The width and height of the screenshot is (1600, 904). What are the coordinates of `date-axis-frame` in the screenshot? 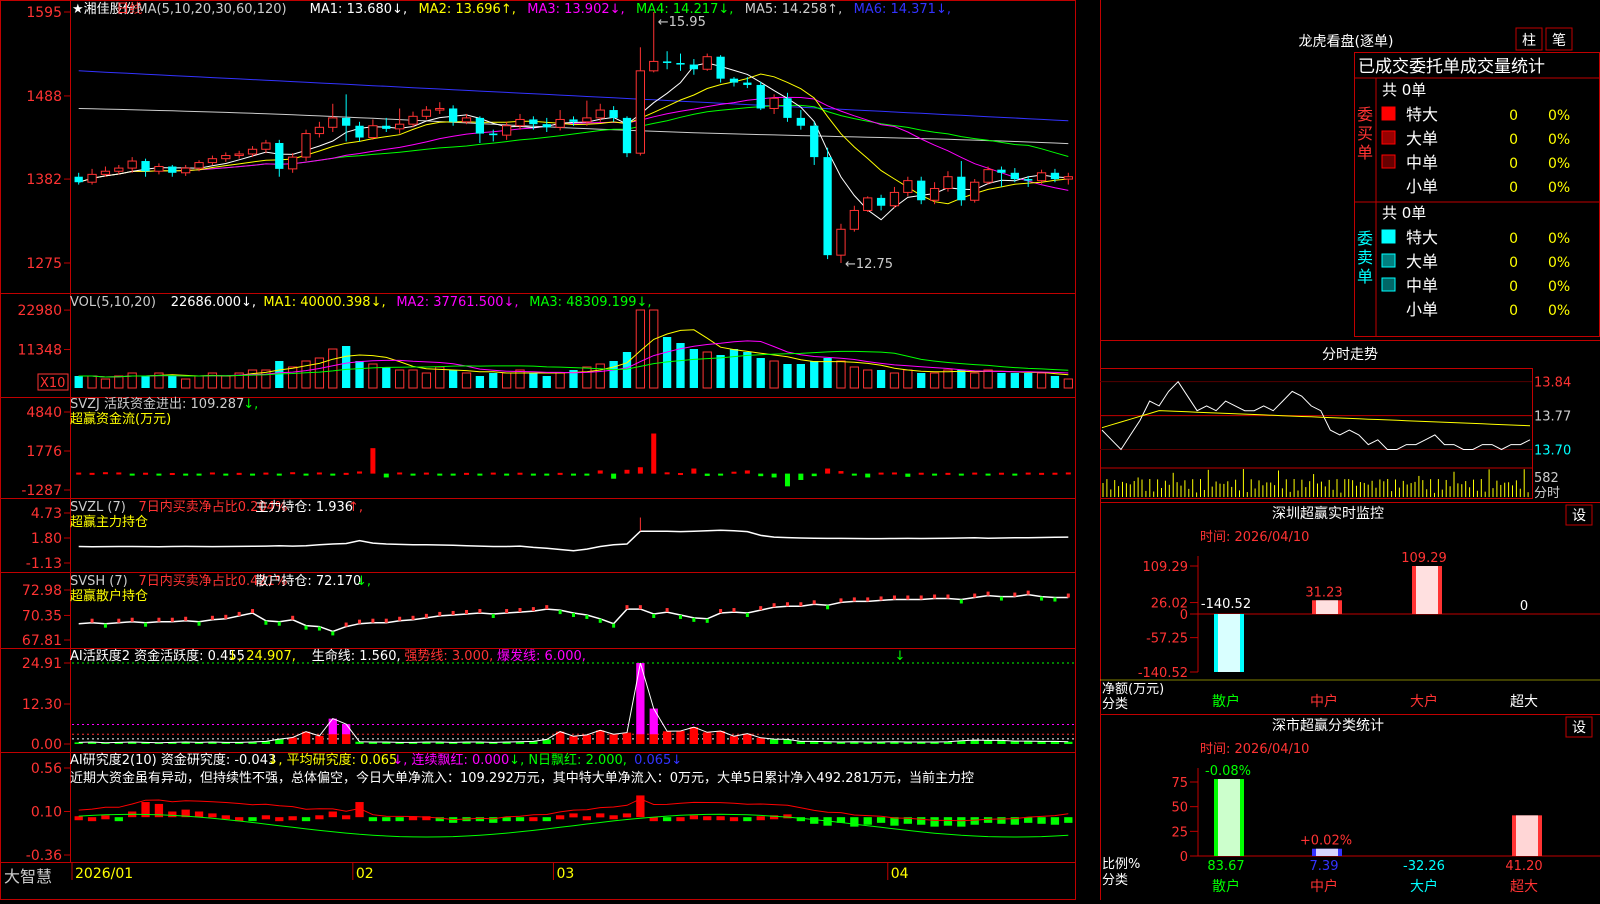 It's located at (538, 881).